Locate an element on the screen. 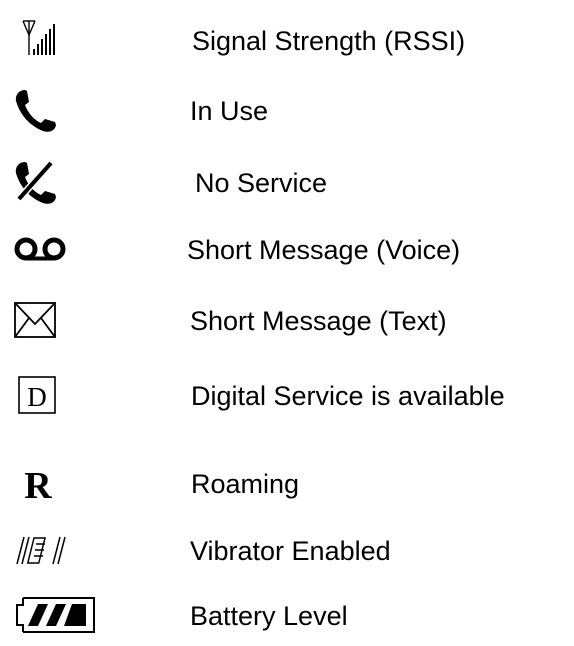 The width and height of the screenshot is (574, 646). phone-in-use-icon is located at coordinates (55, 111).